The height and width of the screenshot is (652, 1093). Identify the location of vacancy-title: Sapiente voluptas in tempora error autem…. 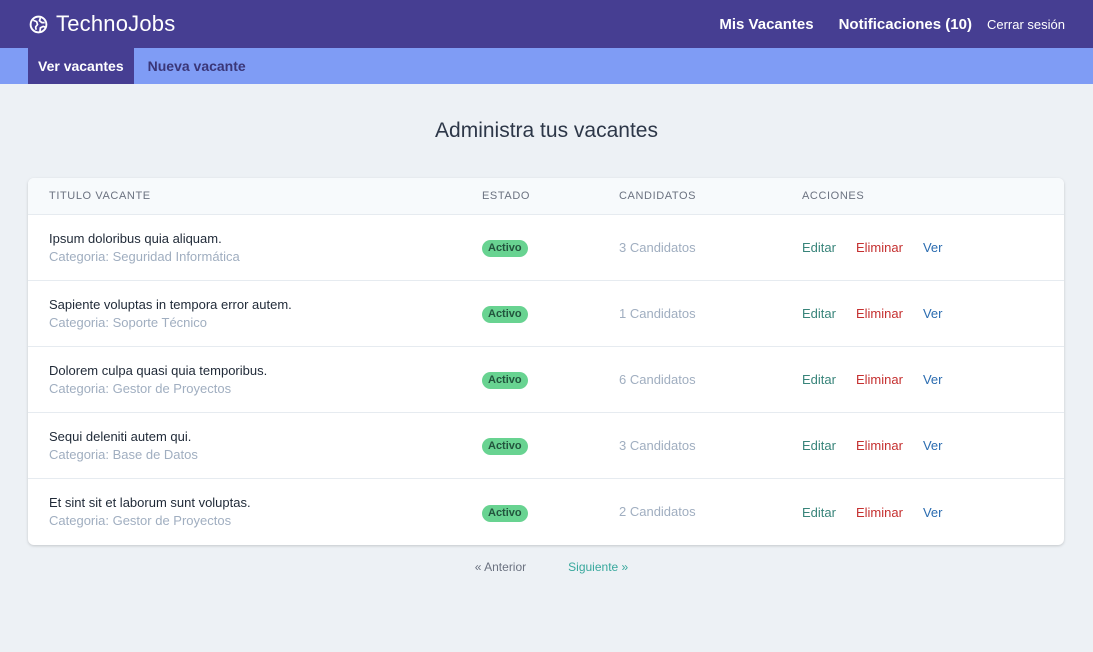
(170, 304).